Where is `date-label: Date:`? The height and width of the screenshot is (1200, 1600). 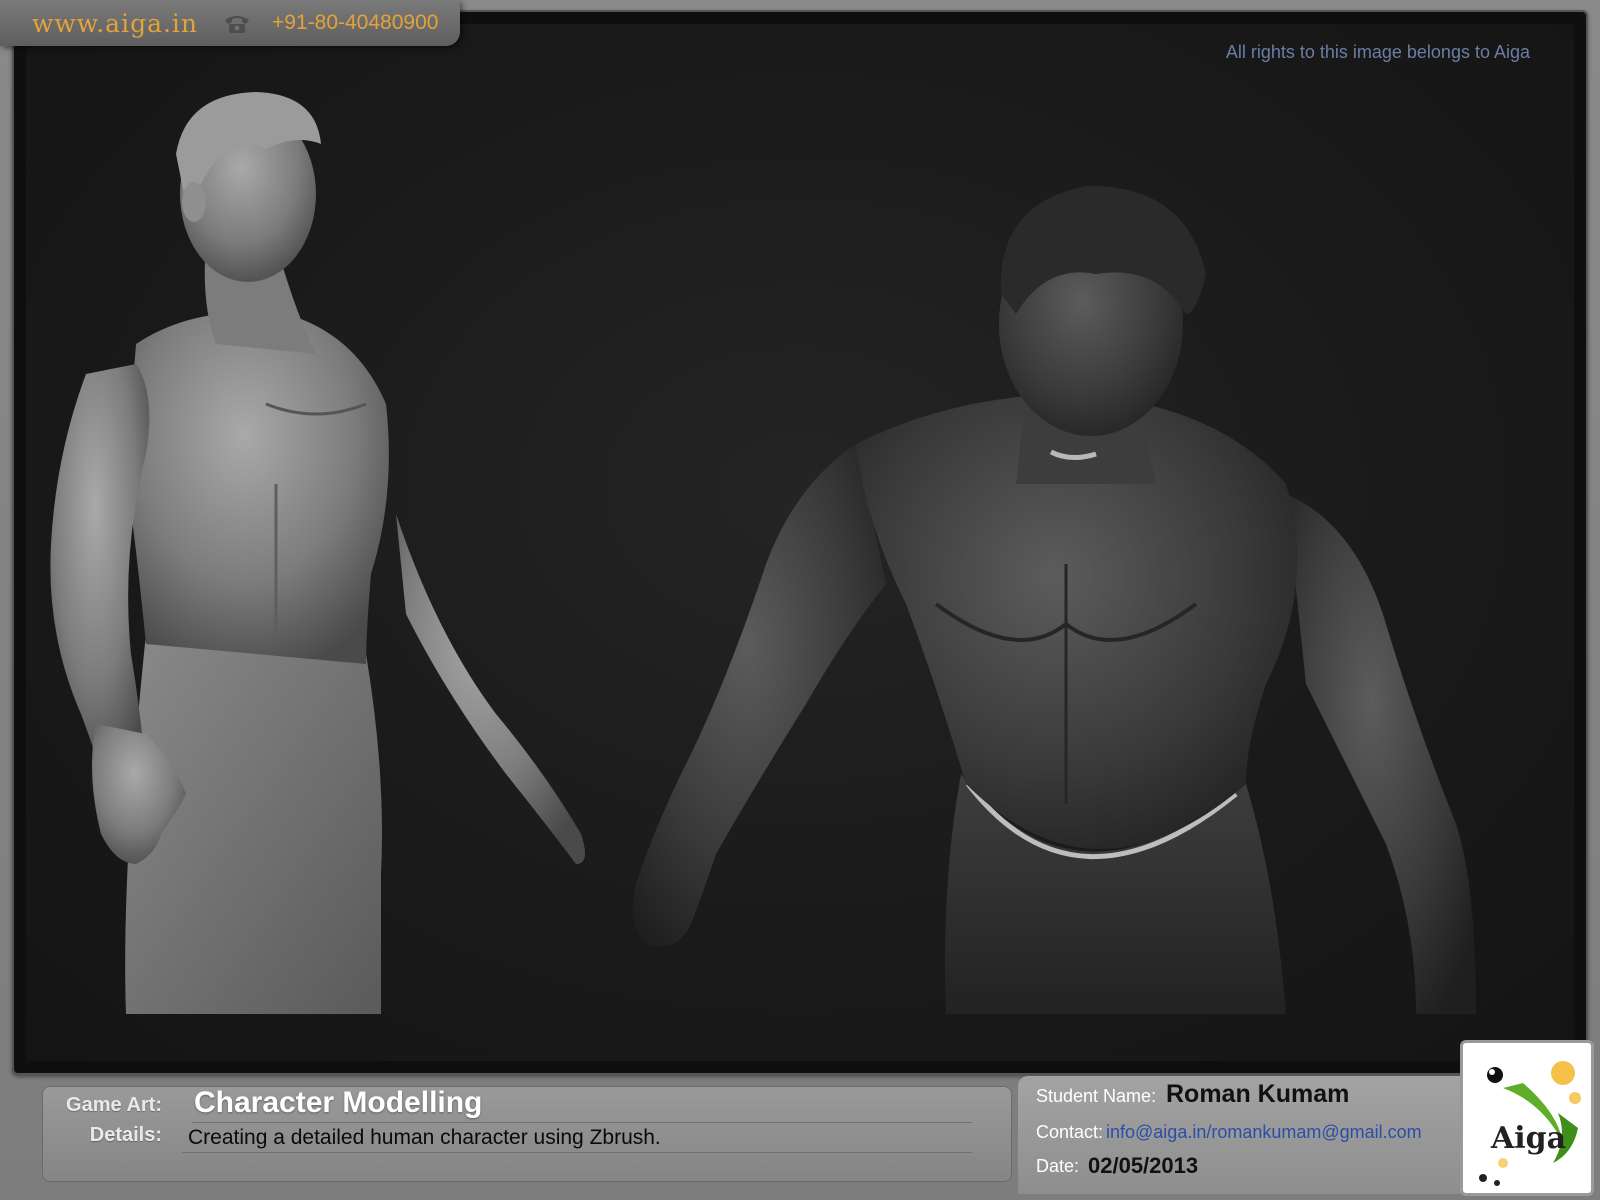
date-label: Date: is located at coordinates (1058, 1166).